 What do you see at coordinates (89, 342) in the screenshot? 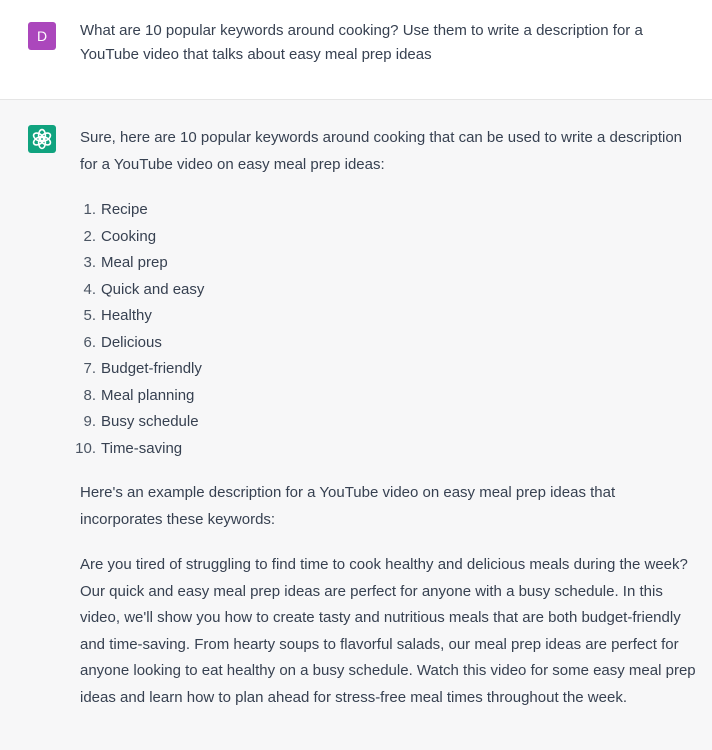
I see `list-number: 6.` at bounding box center [89, 342].